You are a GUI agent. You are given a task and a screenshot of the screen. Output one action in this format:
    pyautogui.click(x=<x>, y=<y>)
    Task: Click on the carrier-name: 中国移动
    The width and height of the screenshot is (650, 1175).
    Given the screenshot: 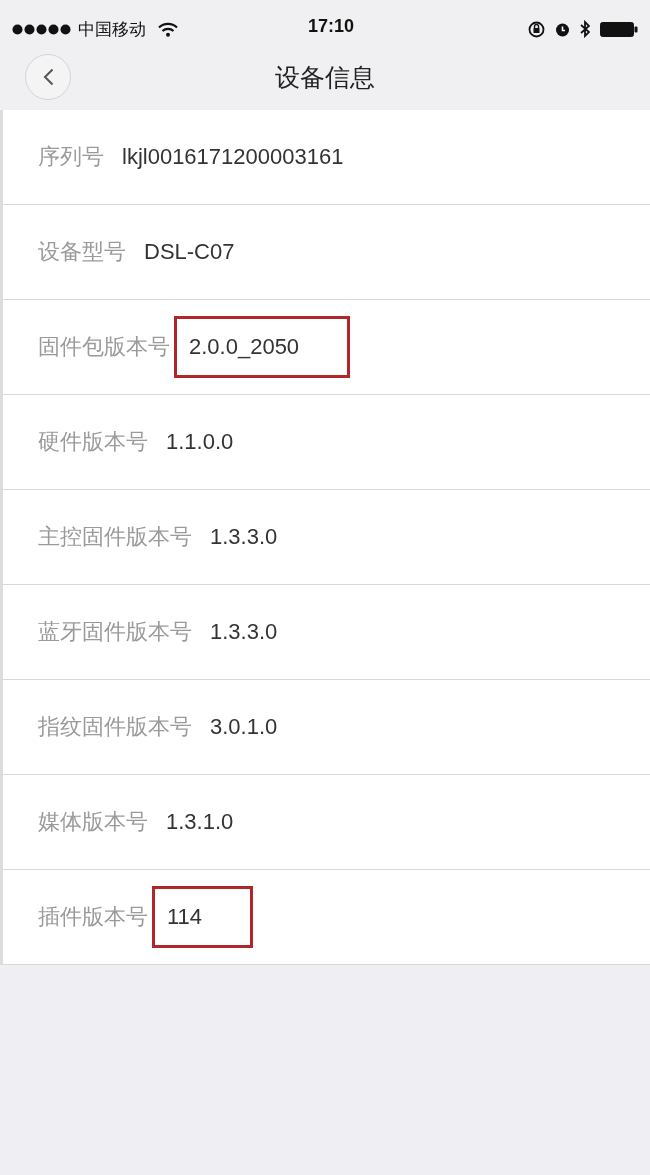 What is the action you would take?
    pyautogui.click(x=112, y=29)
    